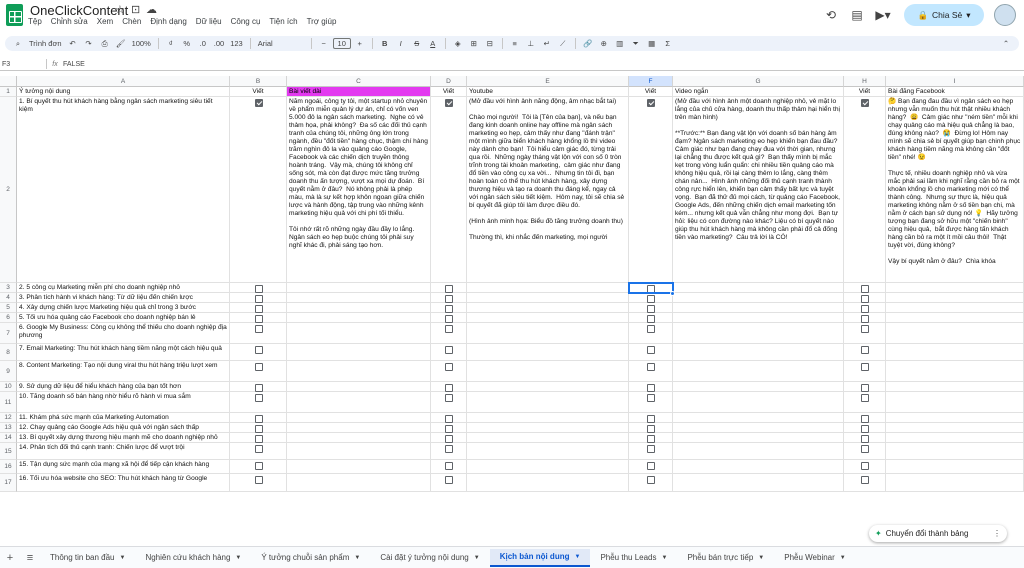 The width and height of the screenshot is (1024, 568). What do you see at coordinates (1005, 15) in the screenshot?
I see `avatar` at bounding box center [1005, 15].